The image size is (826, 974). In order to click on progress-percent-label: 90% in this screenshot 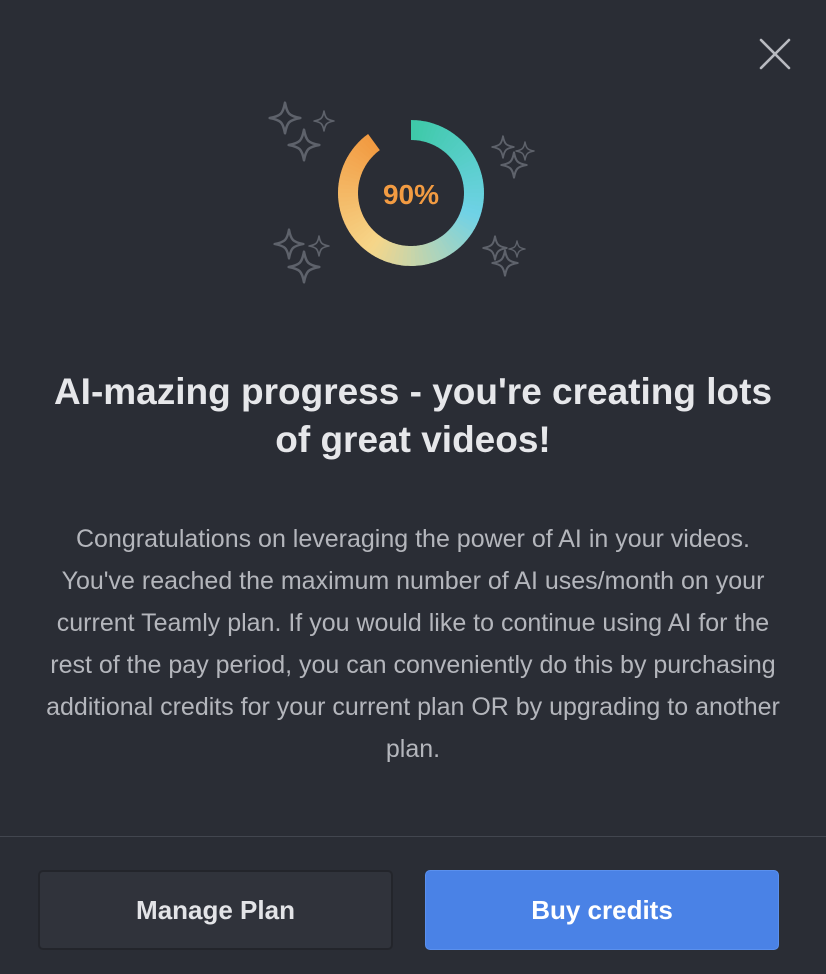, I will do `click(411, 194)`.